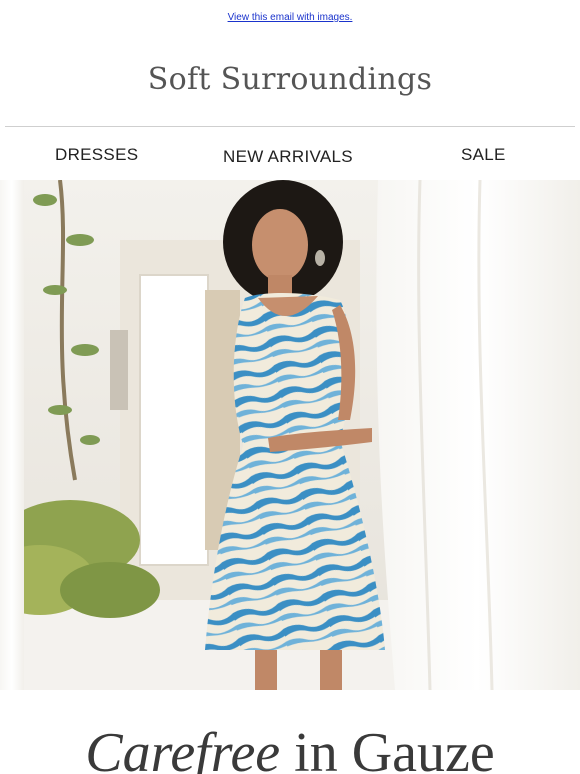 Image resolution: width=580 pixels, height=774 pixels. Describe the element at coordinates (183, 748) in the screenshot. I see `headline-emphasis: Carefree` at that location.